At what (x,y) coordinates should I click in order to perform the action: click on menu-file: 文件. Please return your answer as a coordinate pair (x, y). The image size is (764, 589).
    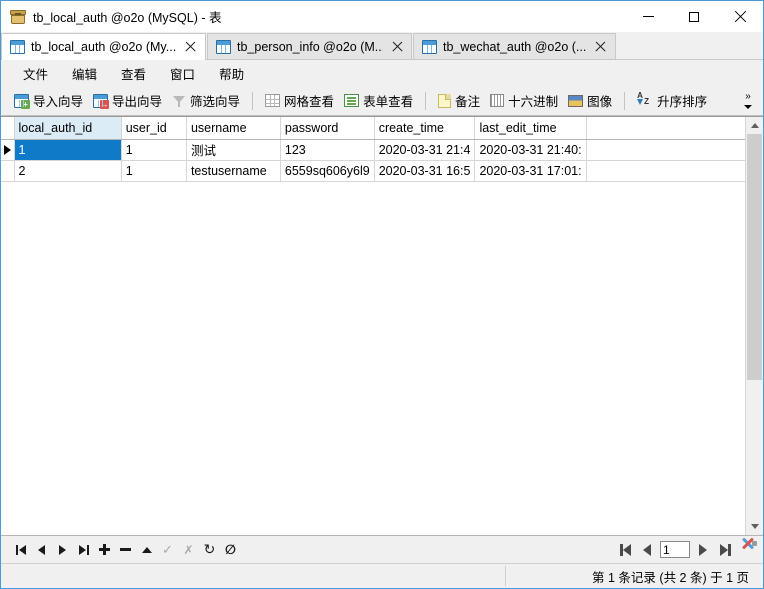
    Looking at the image, I should click on (35, 73).